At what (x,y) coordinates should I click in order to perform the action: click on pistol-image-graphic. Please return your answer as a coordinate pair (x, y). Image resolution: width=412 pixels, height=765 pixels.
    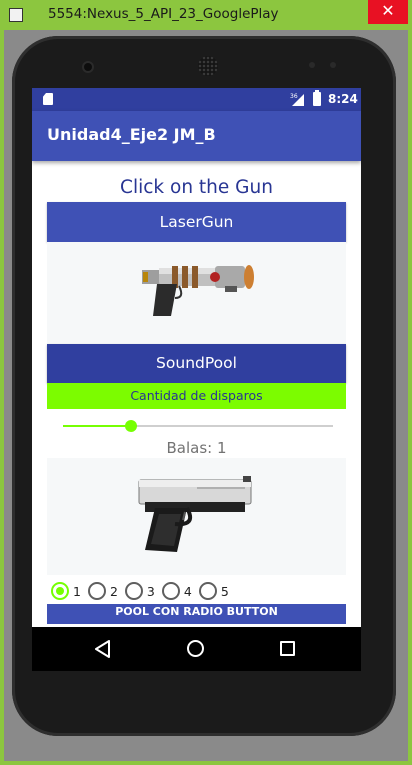
    Looking at the image, I should click on (195, 514).